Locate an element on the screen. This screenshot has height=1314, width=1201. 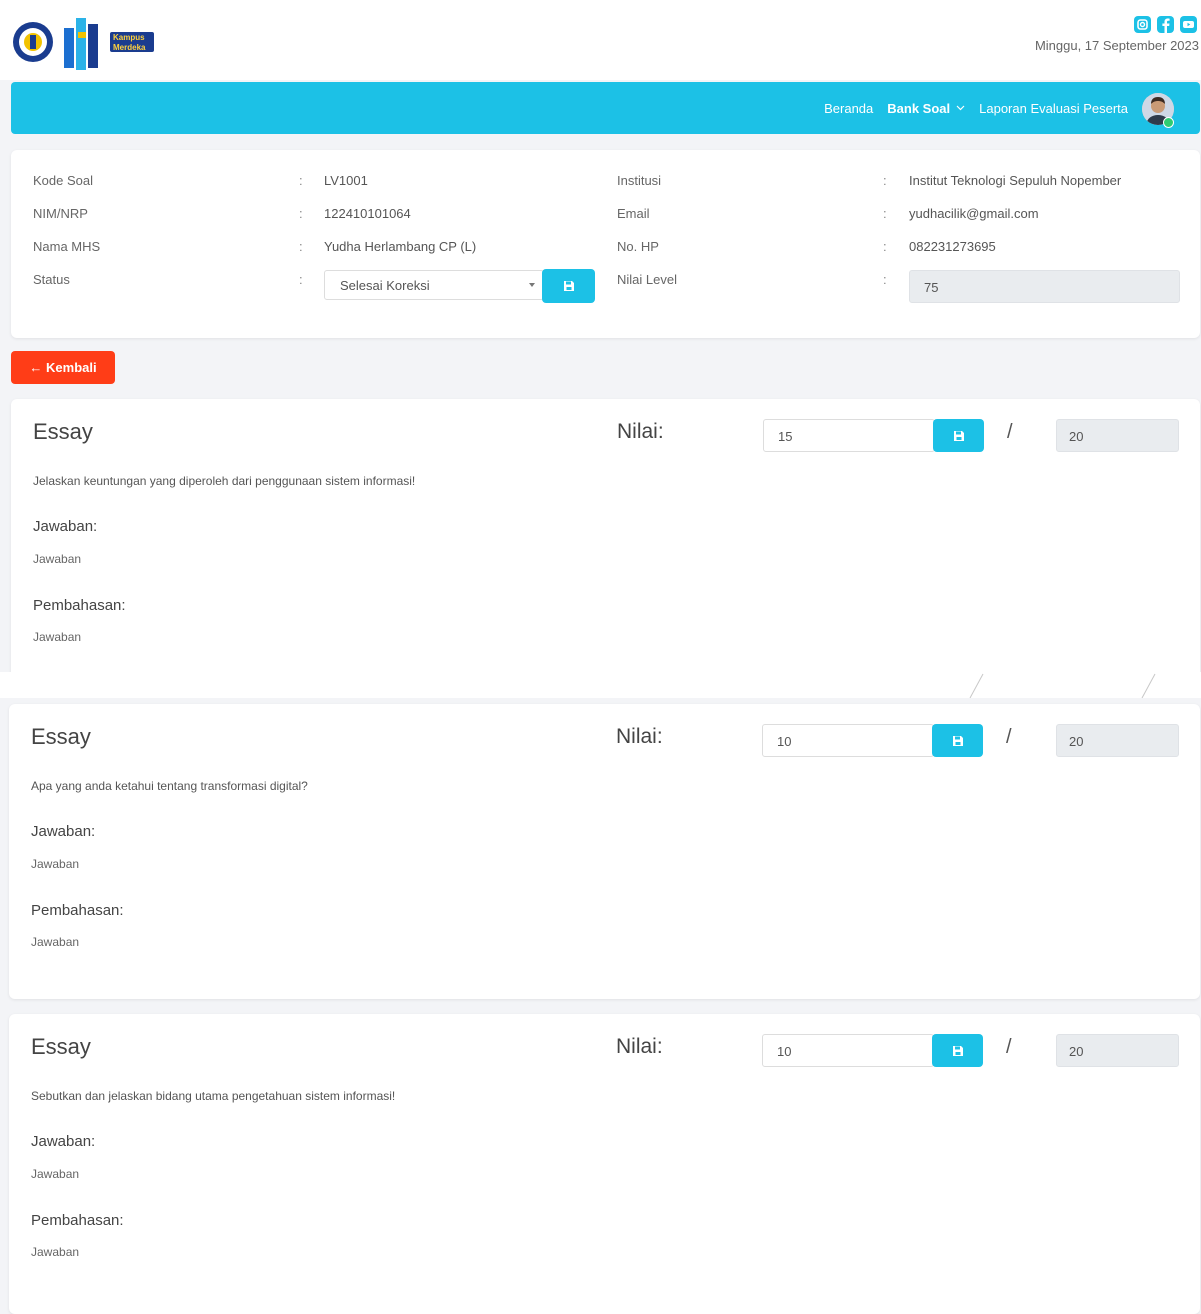
social-links is located at coordinates (1165, 24).